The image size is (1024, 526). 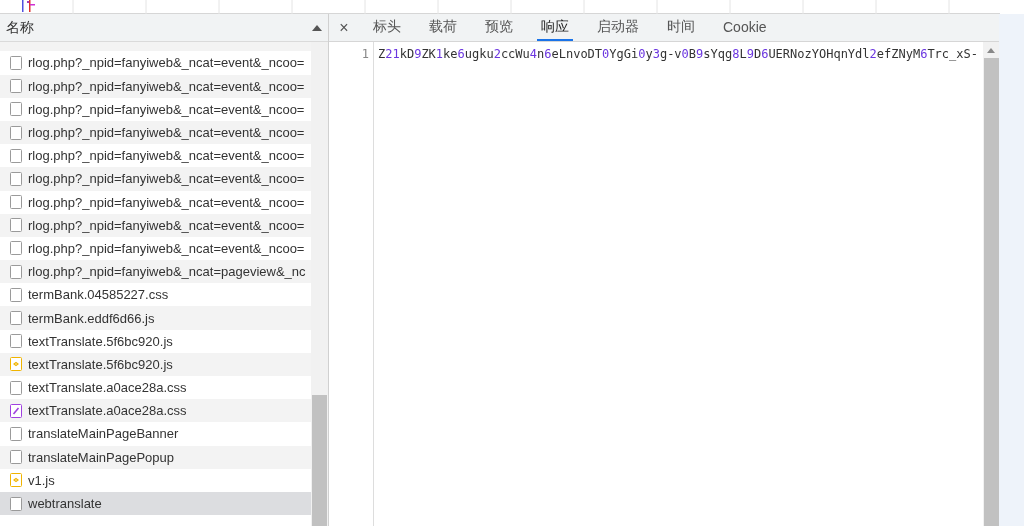 I want to click on request-name: v1.js, so click(x=41, y=480).